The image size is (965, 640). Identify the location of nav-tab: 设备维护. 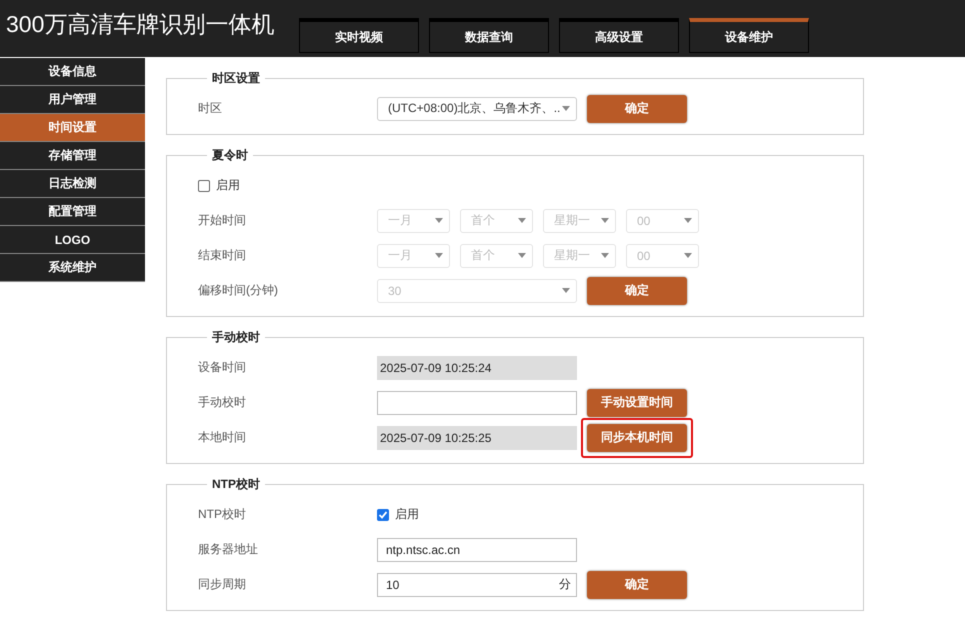
(749, 35).